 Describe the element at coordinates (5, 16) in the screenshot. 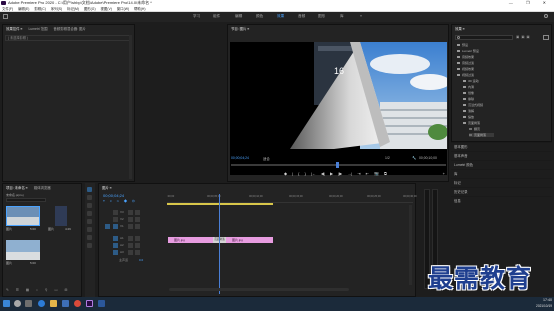

I see `home-icon` at that location.